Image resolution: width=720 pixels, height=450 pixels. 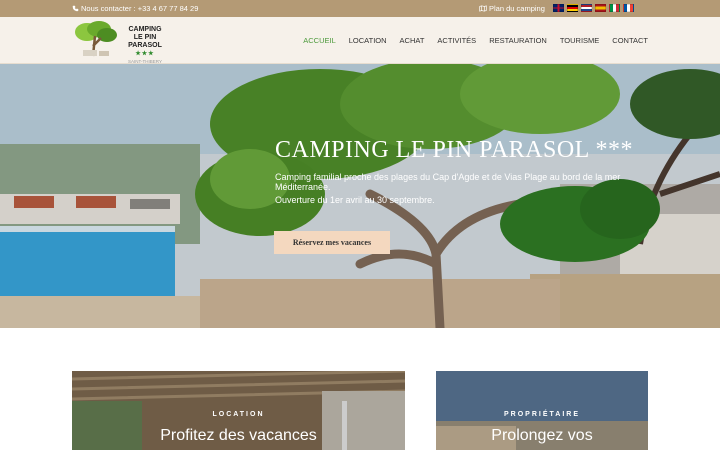 What do you see at coordinates (572, 8) in the screenshot?
I see `german-flag-icon` at bounding box center [572, 8].